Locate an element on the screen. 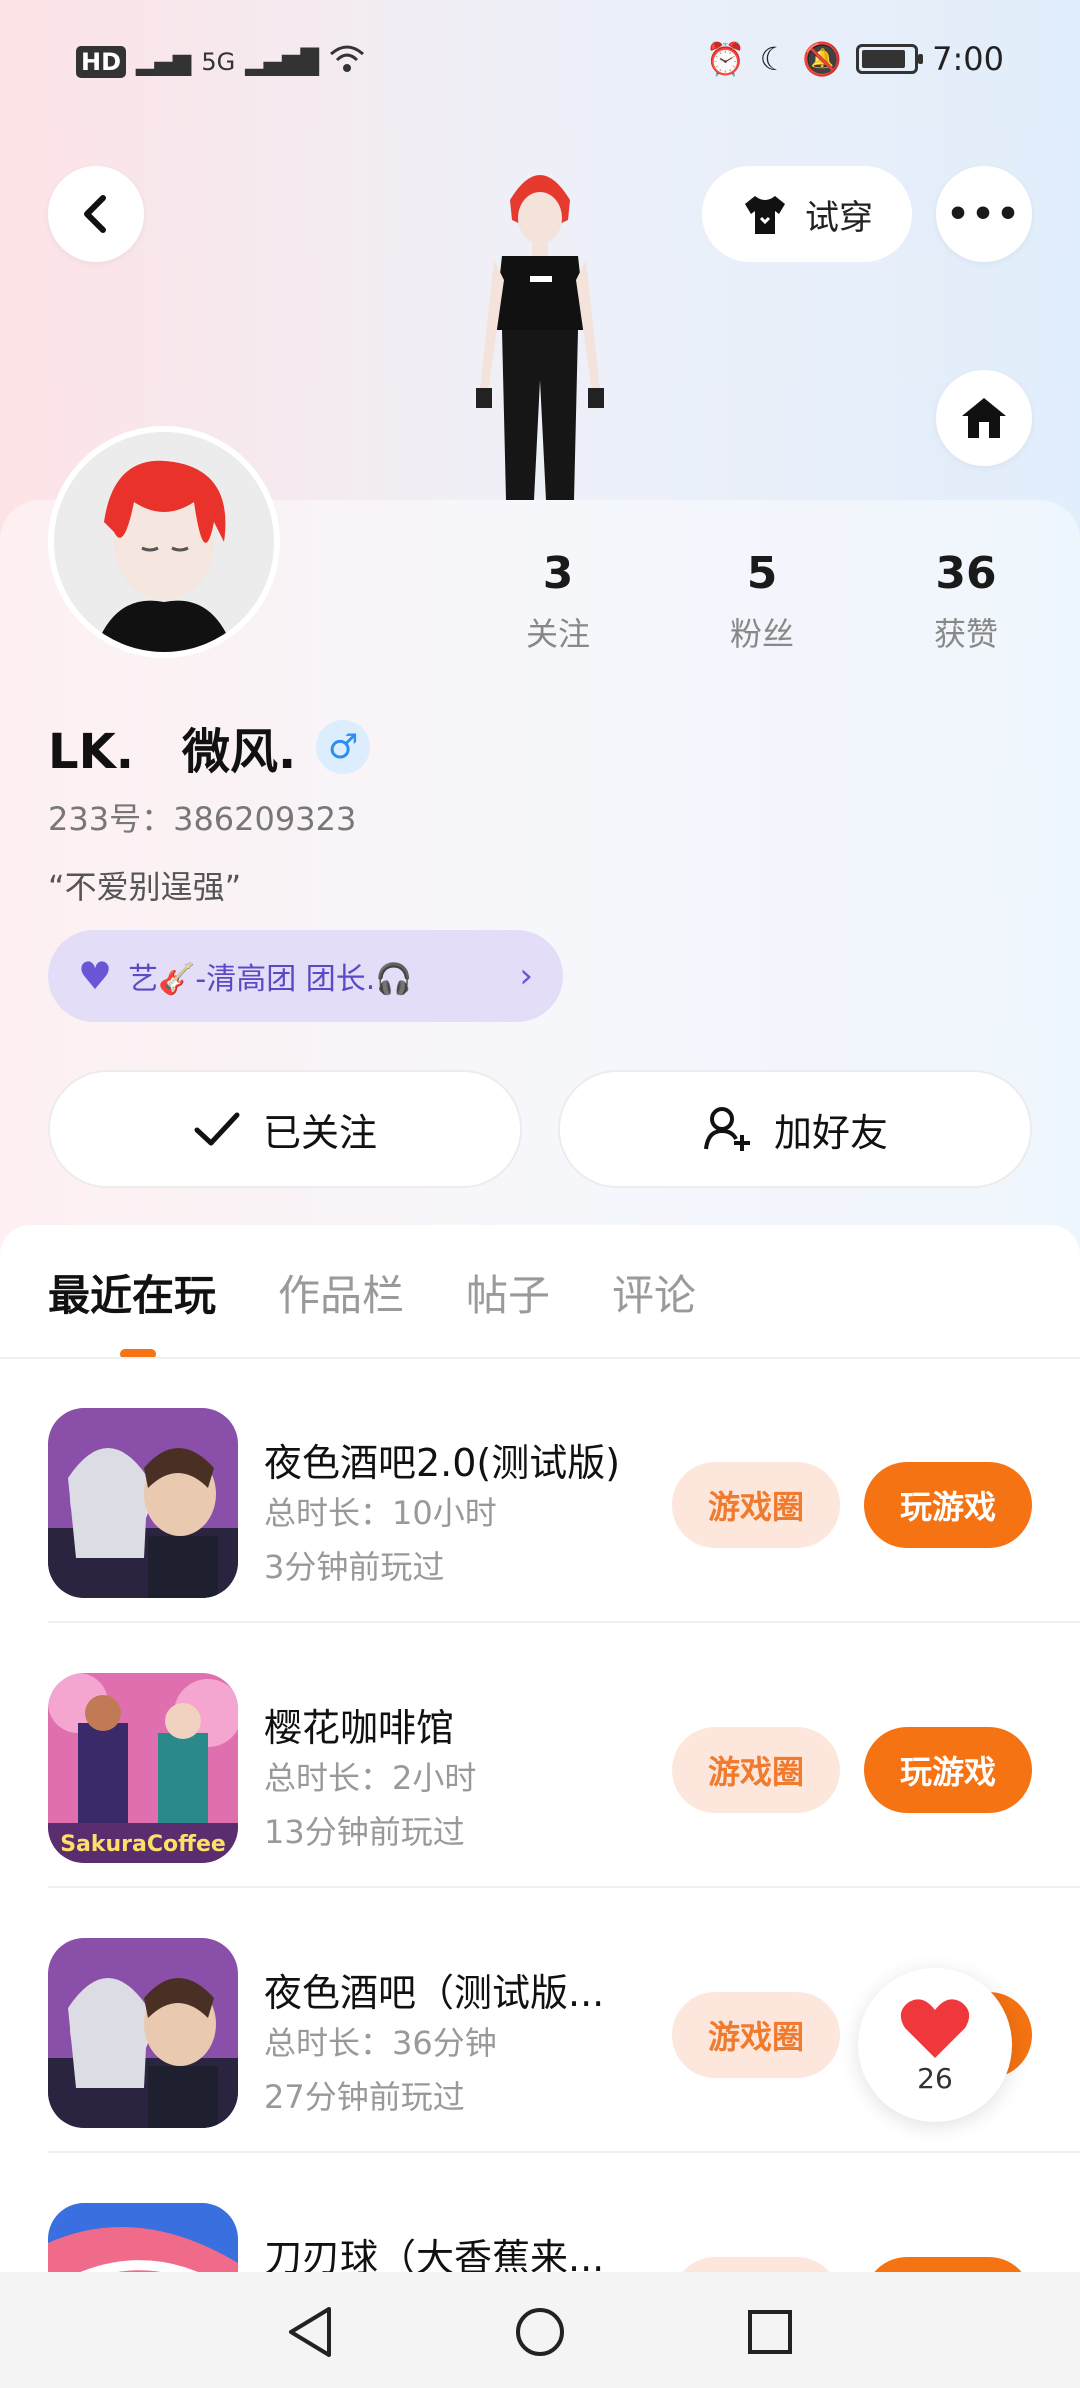  game-last-played: 3分钟前玩过 is located at coordinates (354, 1567).